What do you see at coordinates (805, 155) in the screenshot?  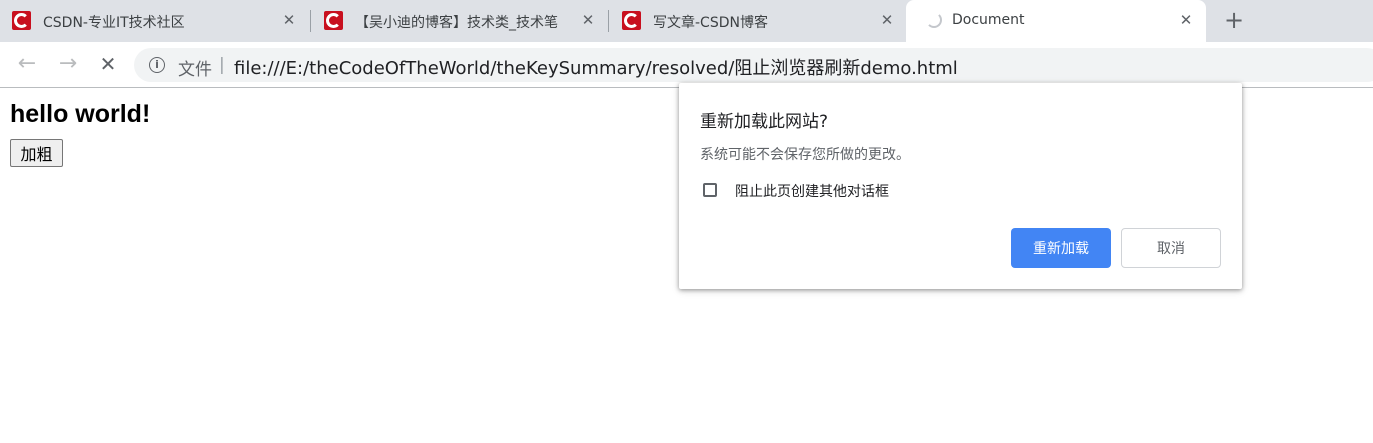 I see `dialog-message: 系统可能不会保存您所做的更改。` at bounding box center [805, 155].